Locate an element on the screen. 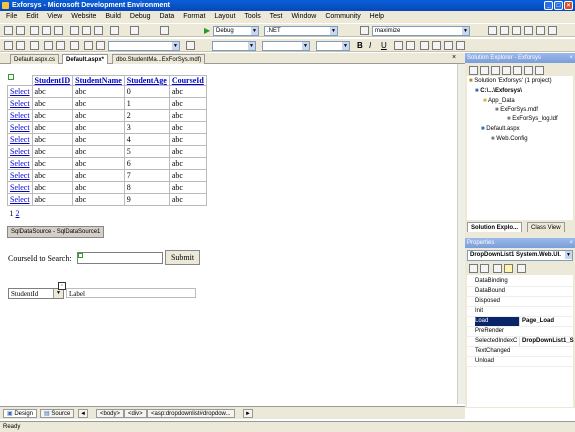 The width and height of the screenshot is (575, 432). menu-file: File is located at coordinates (11, 16).